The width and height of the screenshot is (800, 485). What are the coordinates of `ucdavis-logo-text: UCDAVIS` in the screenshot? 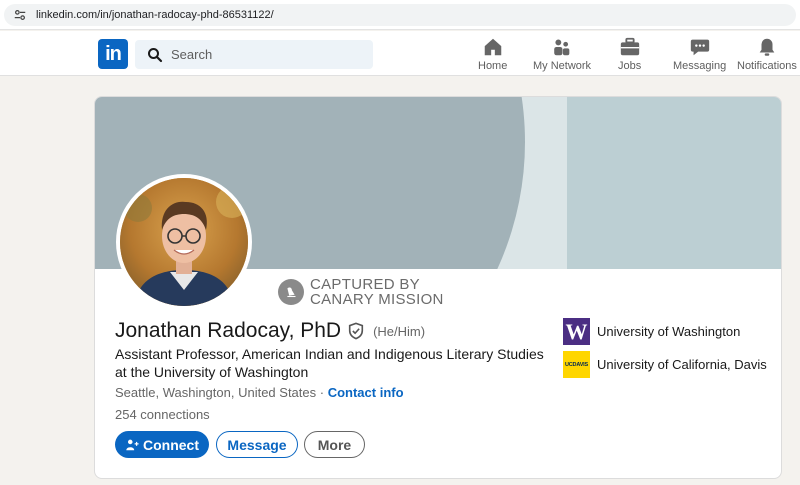 It's located at (576, 364).